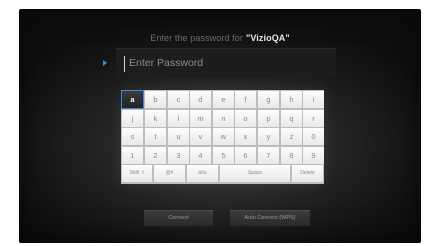 The image size is (441, 246). What do you see at coordinates (226, 63) in the screenshot?
I see `password-input: Enter Password` at bounding box center [226, 63].